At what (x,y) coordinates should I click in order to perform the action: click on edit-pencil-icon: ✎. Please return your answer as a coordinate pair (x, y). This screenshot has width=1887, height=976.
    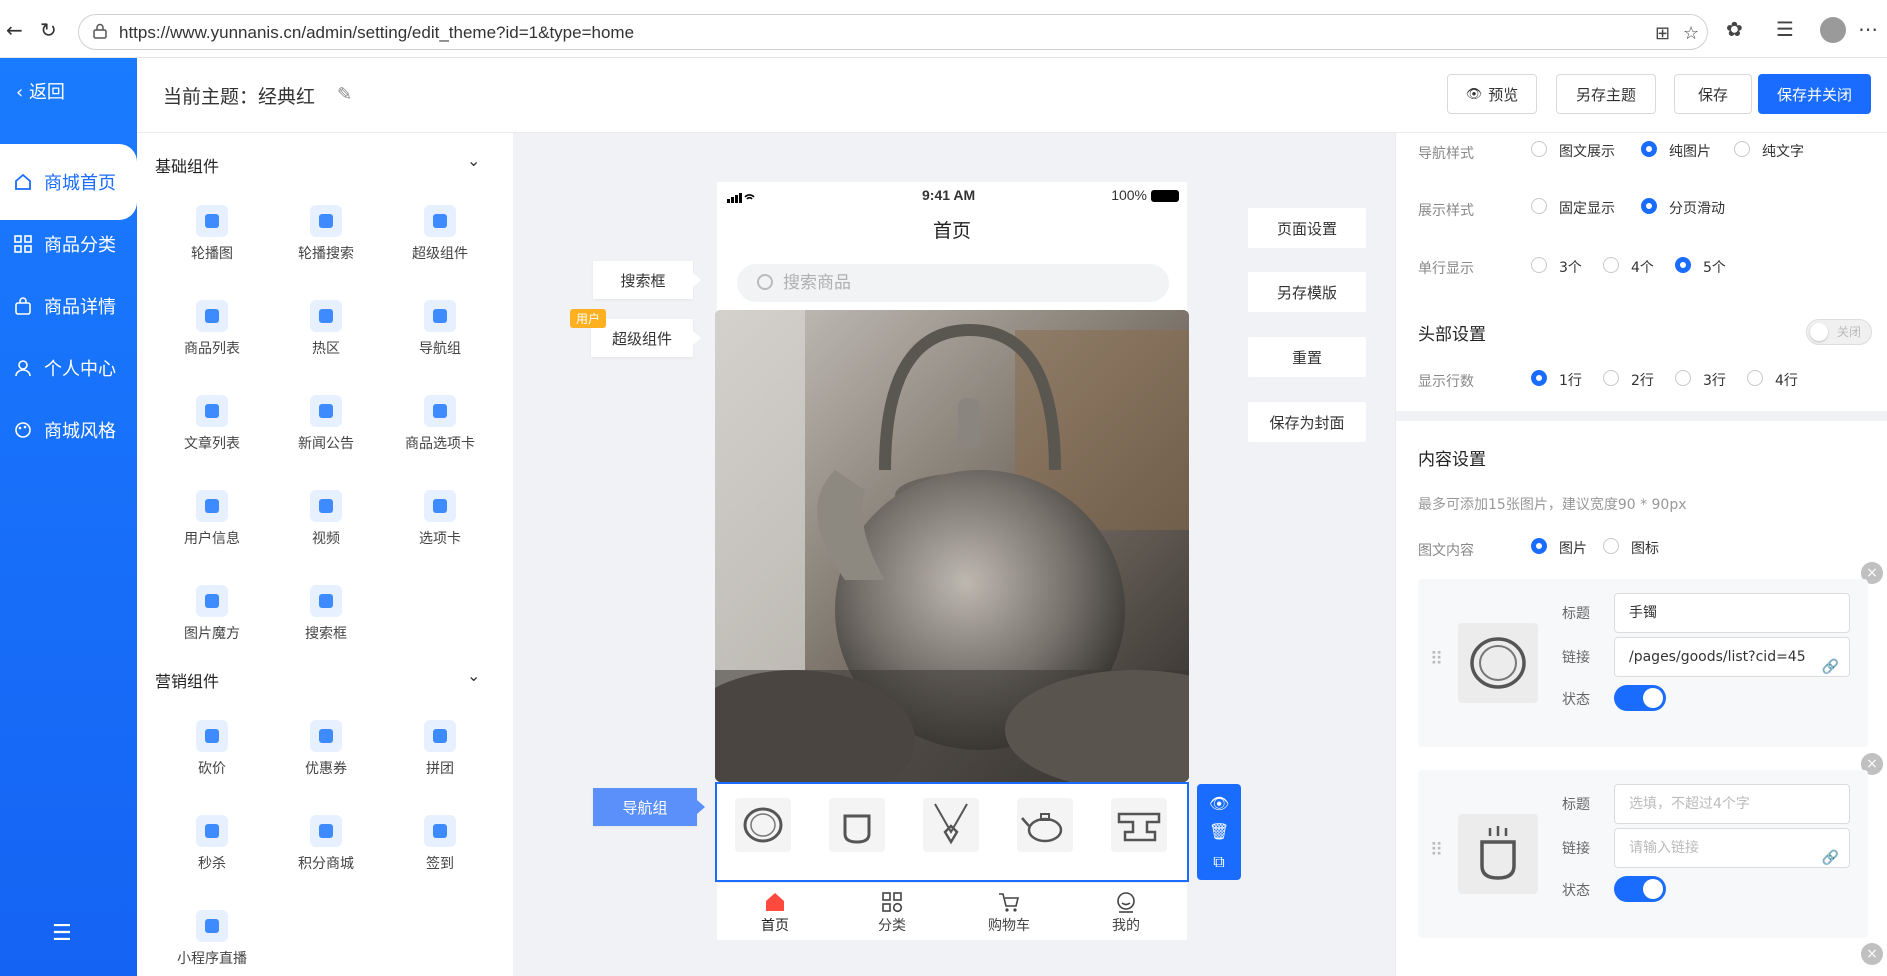
    Looking at the image, I should click on (344, 94).